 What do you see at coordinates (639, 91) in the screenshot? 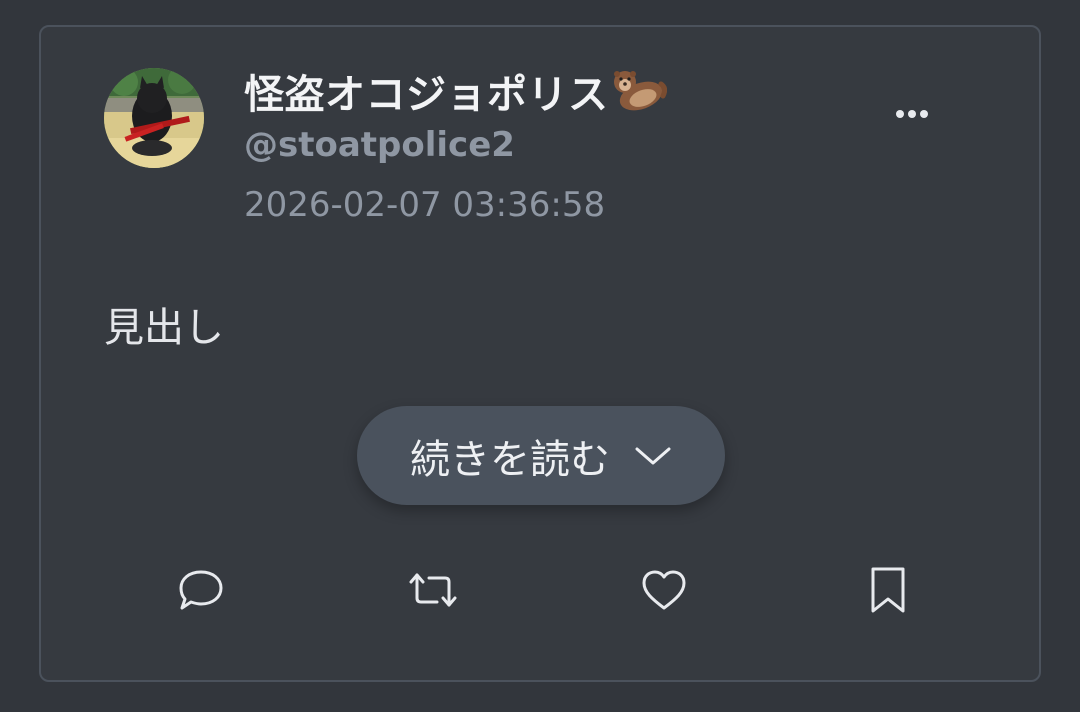
I see `otter-emoji-icon` at bounding box center [639, 91].